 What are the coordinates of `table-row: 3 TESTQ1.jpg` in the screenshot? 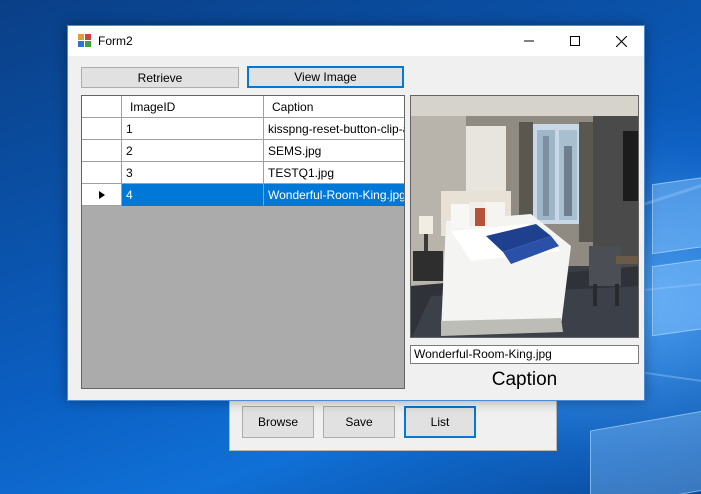 It's located at (243, 173).